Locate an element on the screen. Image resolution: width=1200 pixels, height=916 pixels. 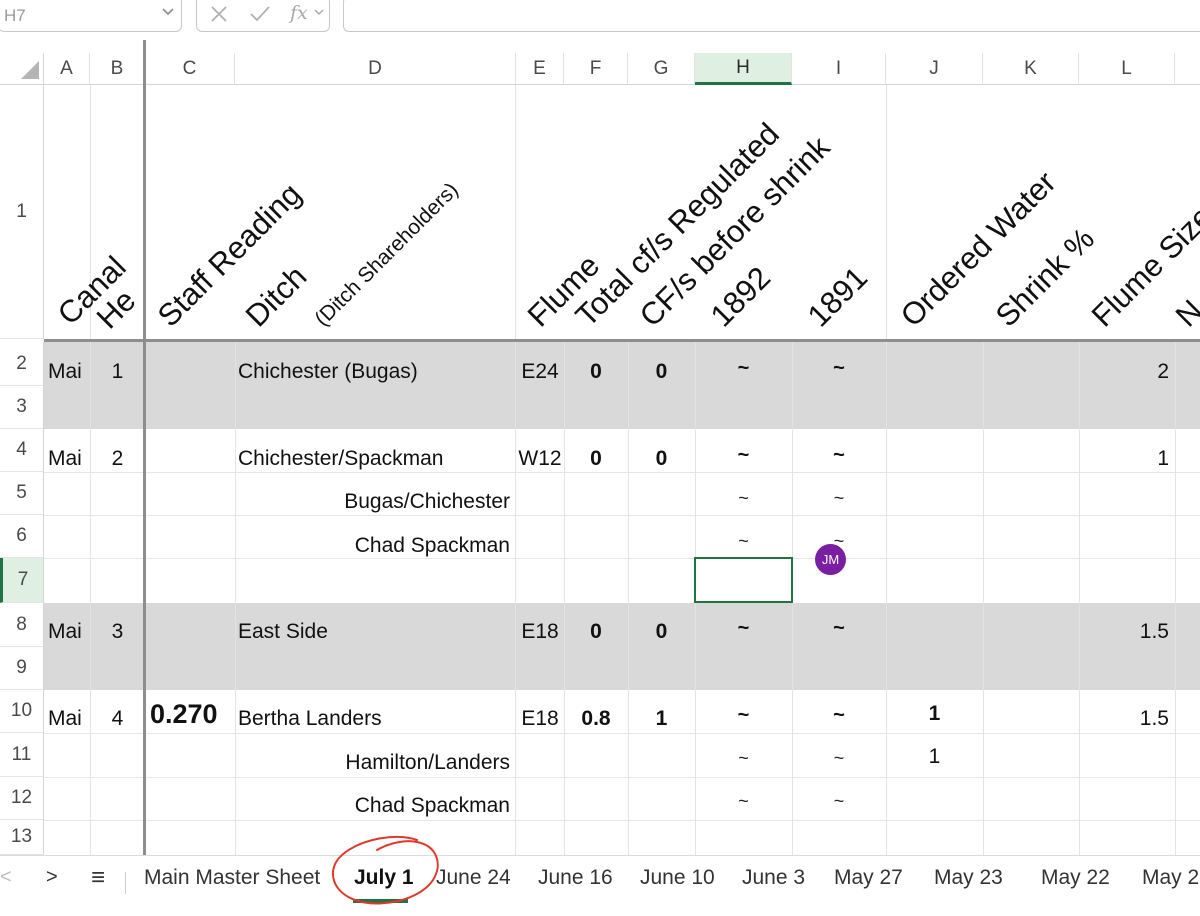
confirm-icon is located at coordinates (260, 17).